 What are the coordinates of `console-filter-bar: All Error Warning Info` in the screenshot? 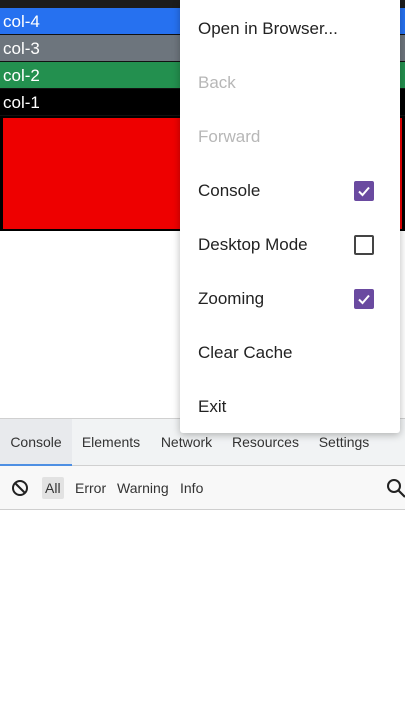 It's located at (202, 488).